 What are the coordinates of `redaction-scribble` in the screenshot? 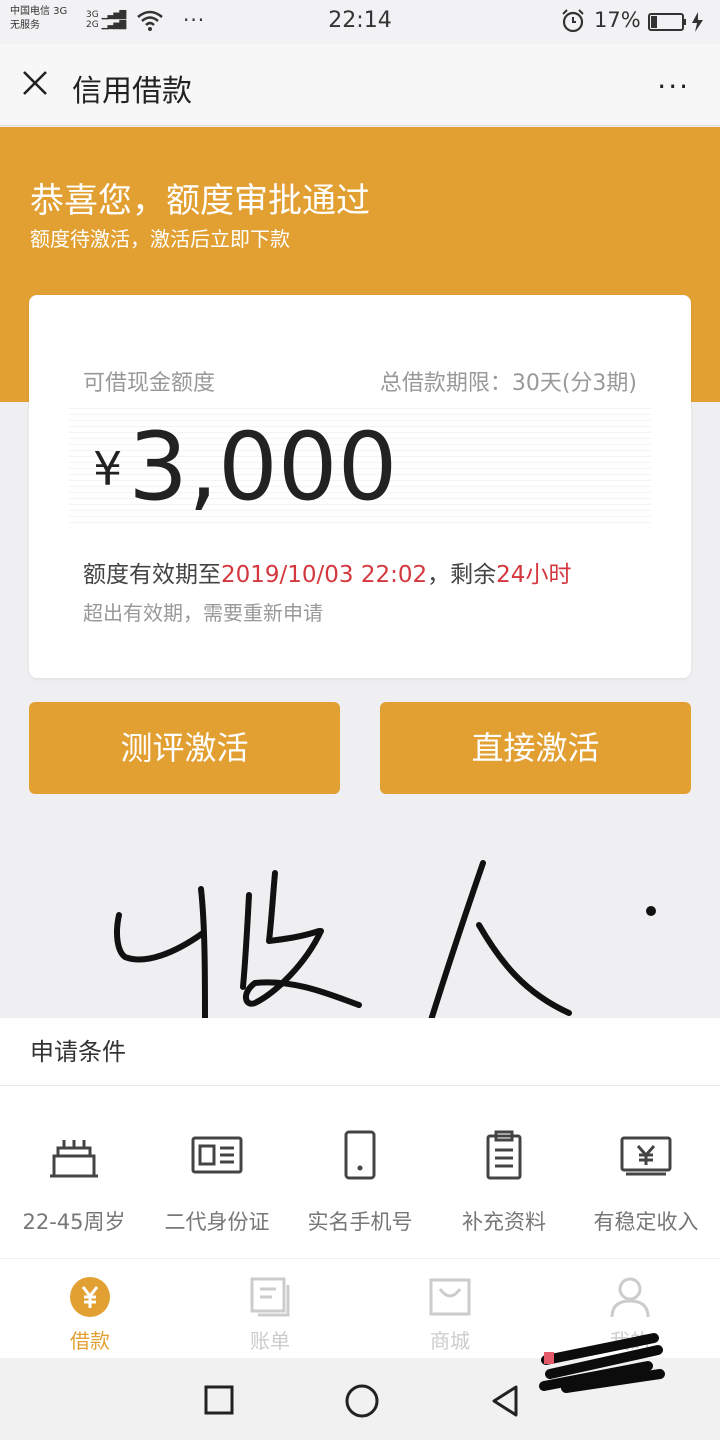 It's located at (602, 1363).